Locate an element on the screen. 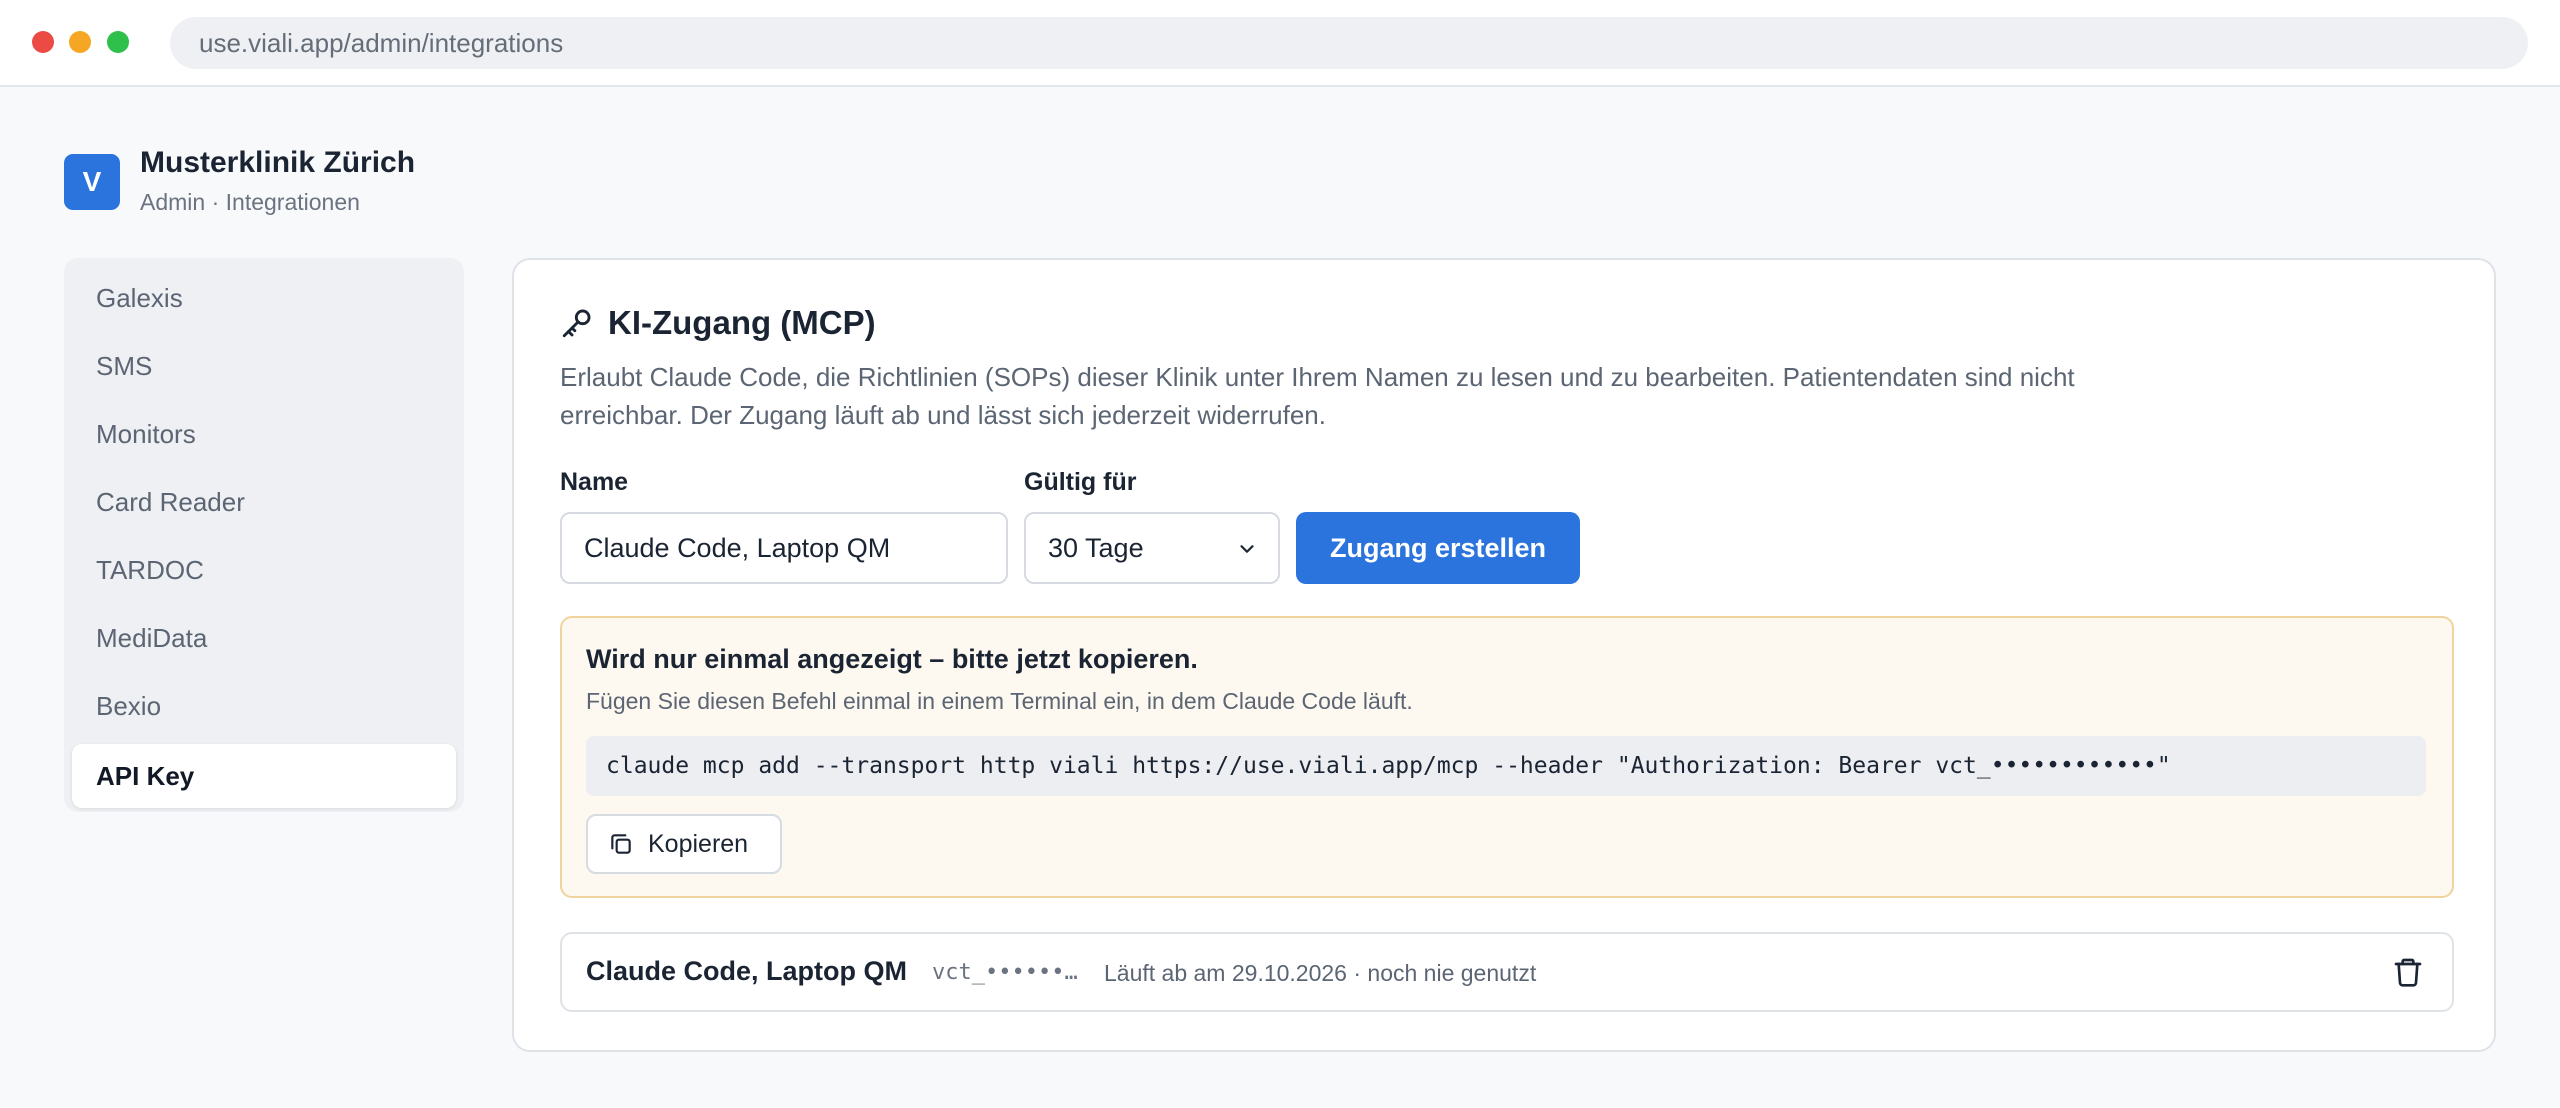 This screenshot has height=1108, width=2560. sidebar-item-medidata: MediData is located at coordinates (264, 638).